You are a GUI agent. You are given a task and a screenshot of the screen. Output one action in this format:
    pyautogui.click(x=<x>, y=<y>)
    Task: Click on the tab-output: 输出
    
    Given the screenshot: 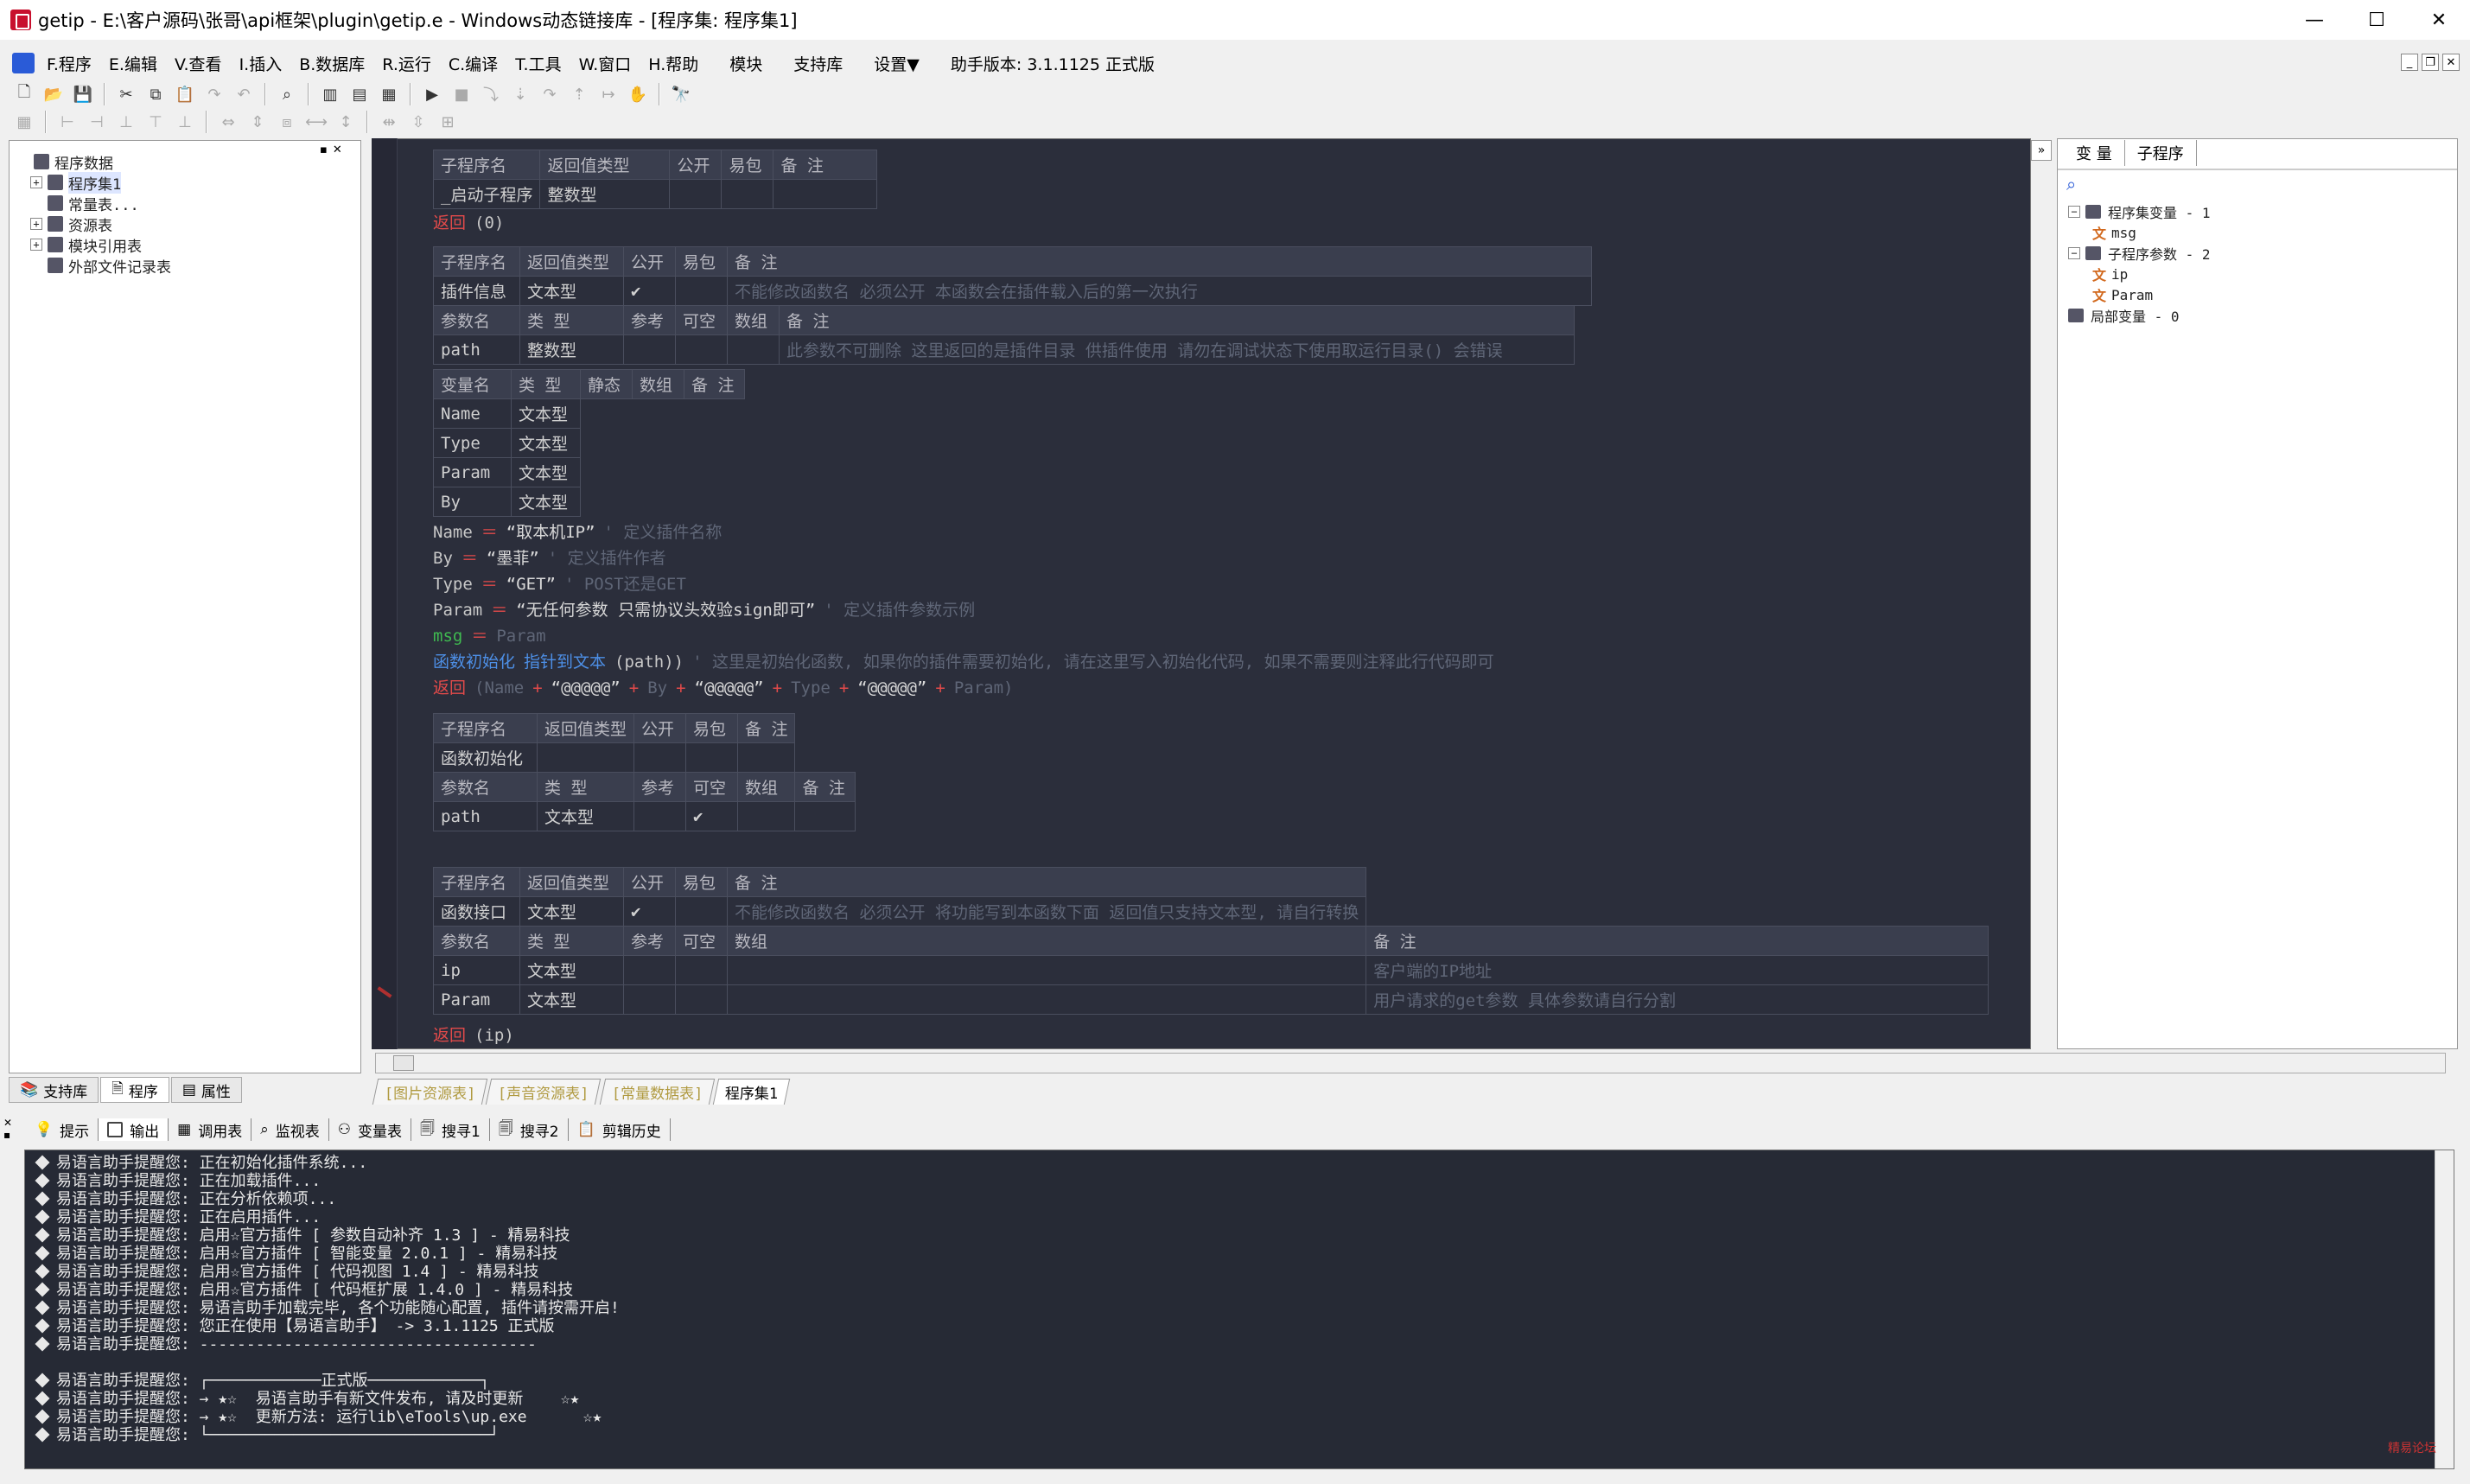 What is the action you would take?
    pyautogui.click(x=134, y=1129)
    